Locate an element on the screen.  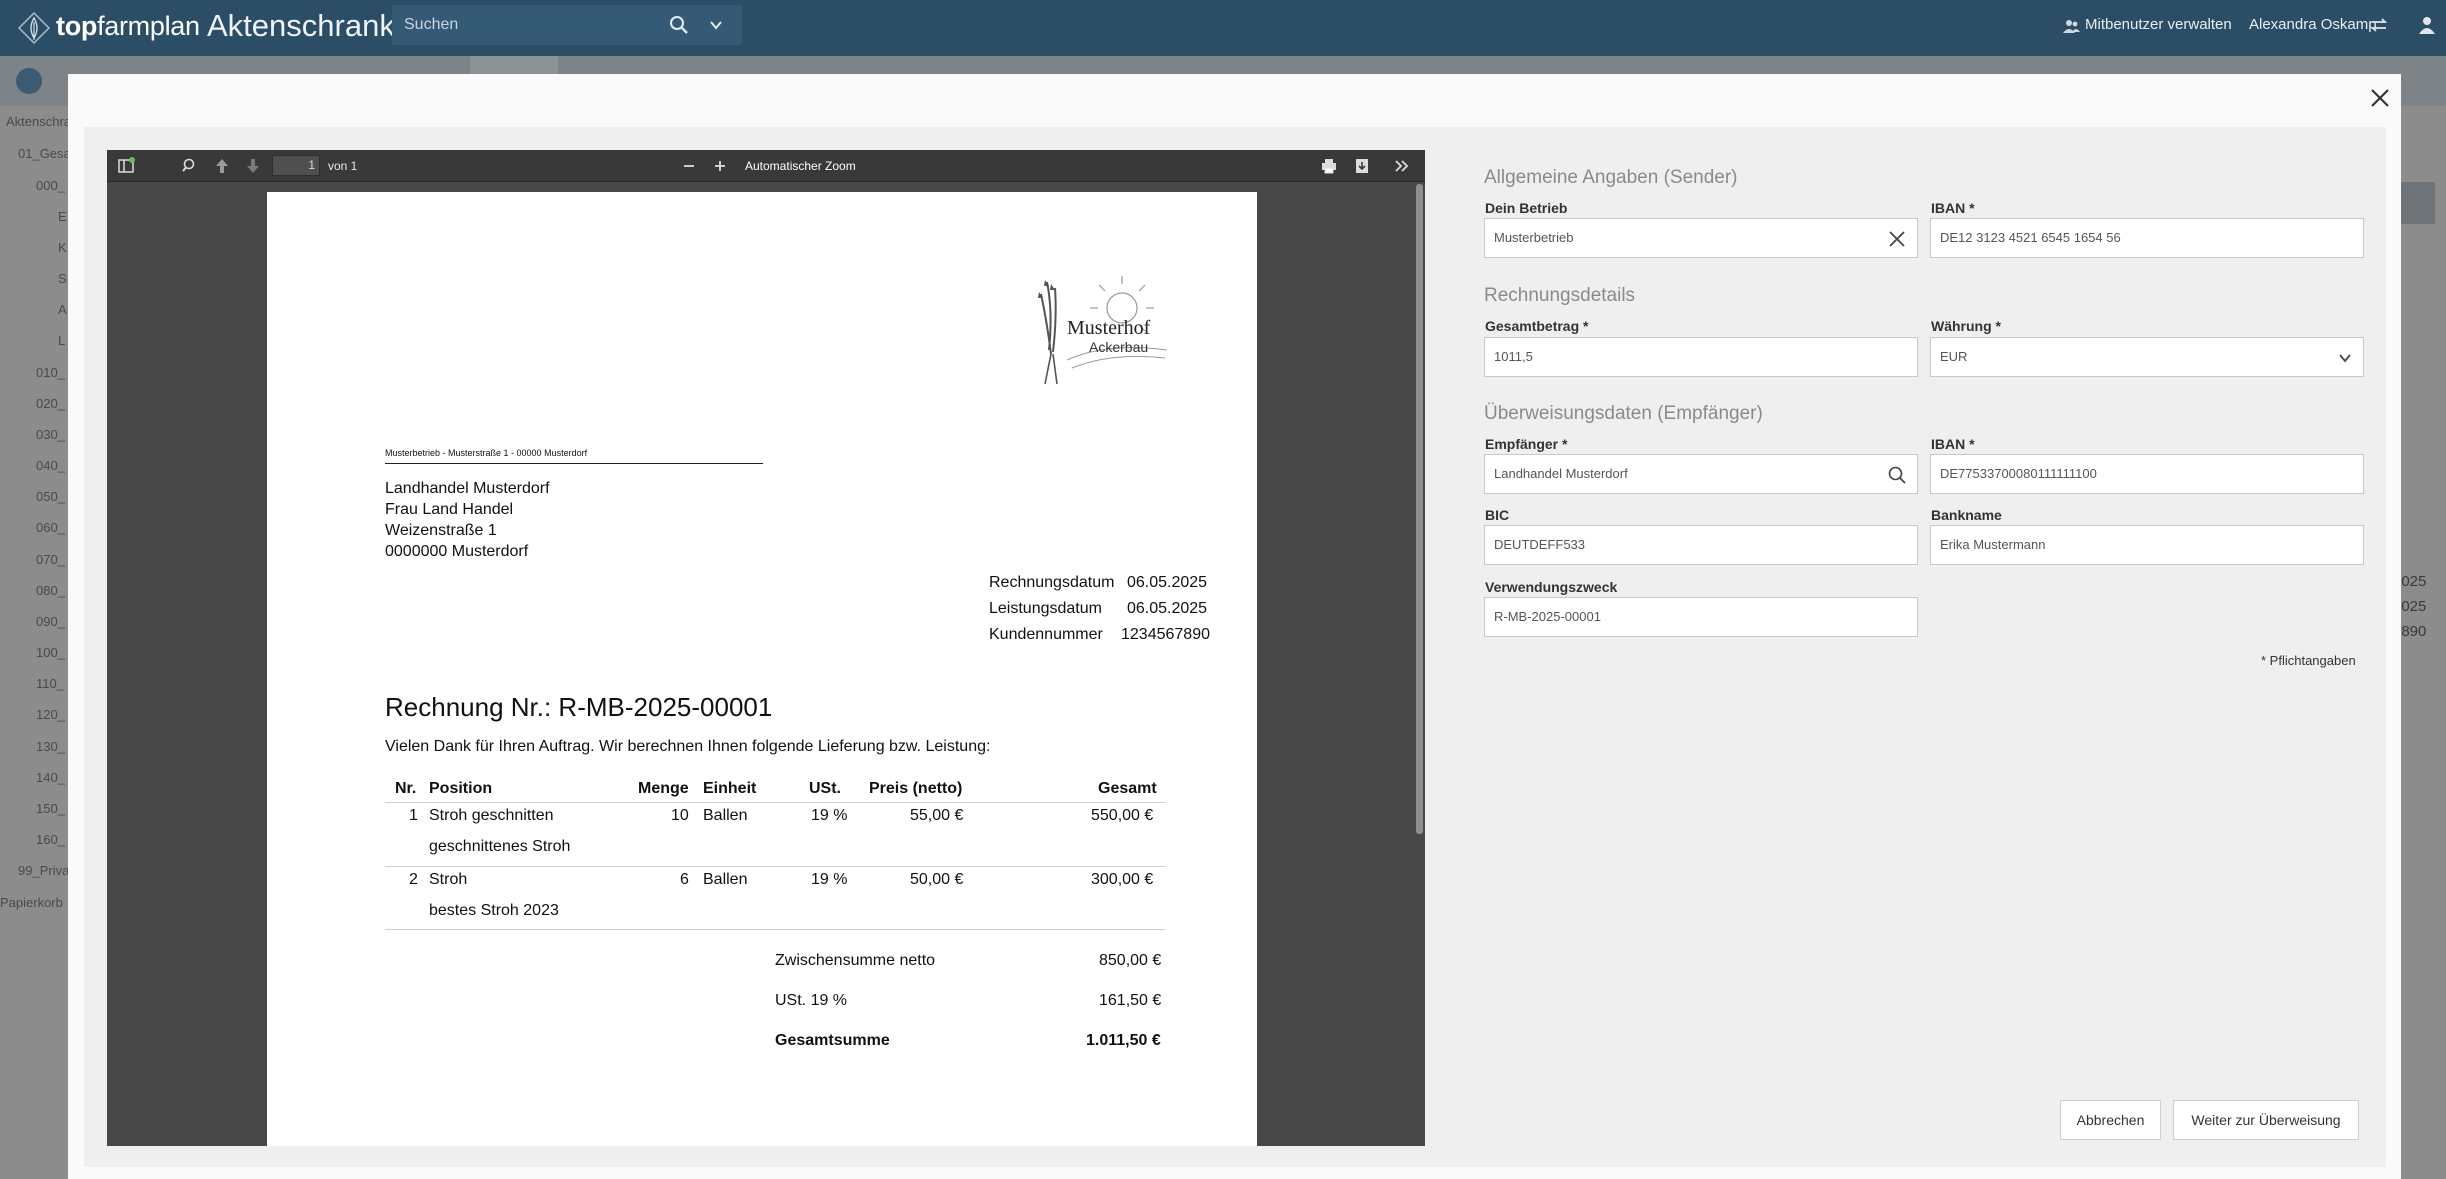
purpose-label: Verwendungszweck is located at coordinates (1551, 587).